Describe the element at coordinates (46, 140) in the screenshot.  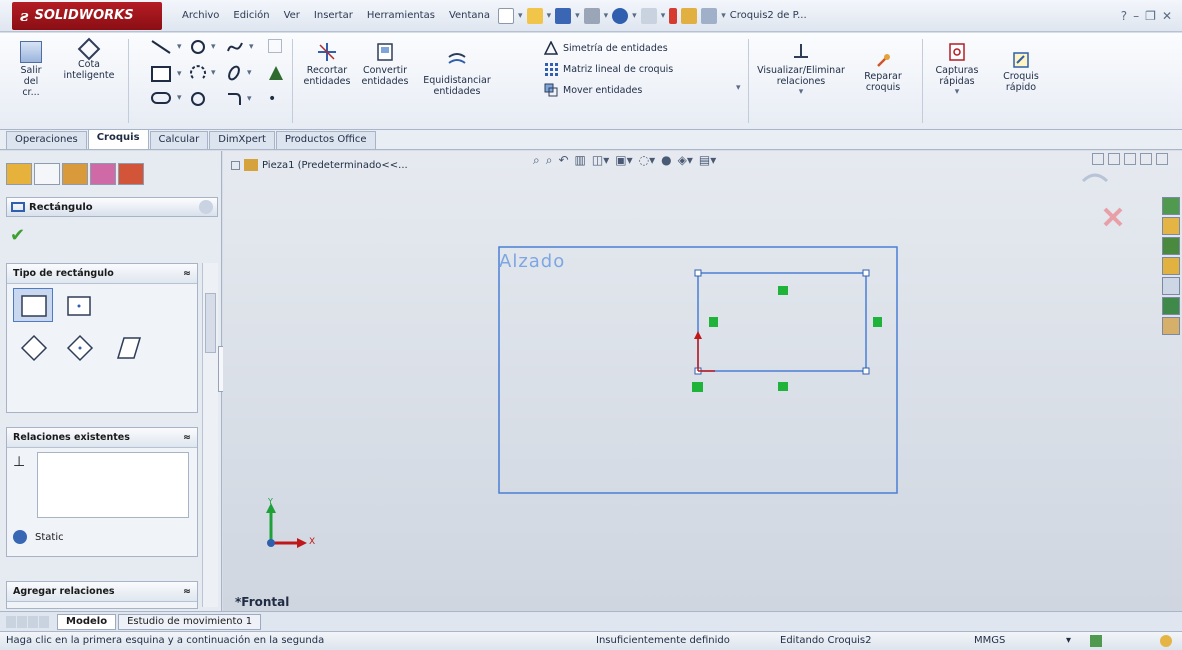
I see `tab-operaciones: Operaciones` at that location.